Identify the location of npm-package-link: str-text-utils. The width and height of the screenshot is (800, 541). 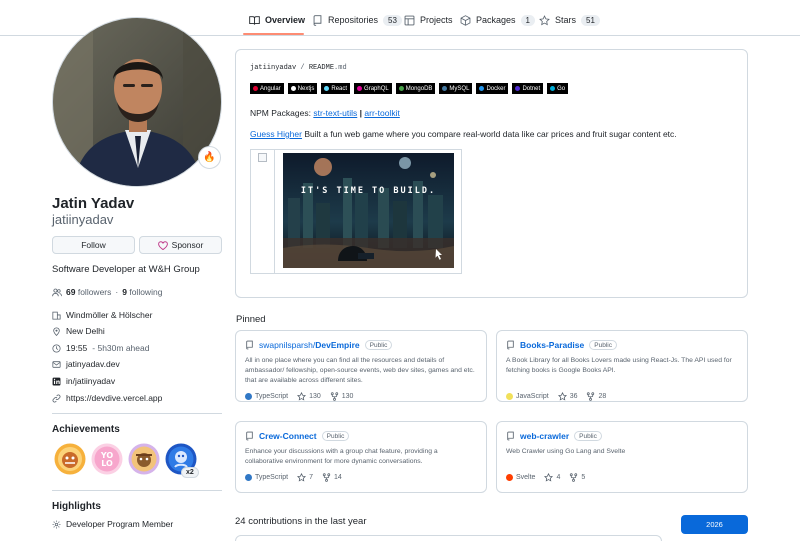
(335, 113).